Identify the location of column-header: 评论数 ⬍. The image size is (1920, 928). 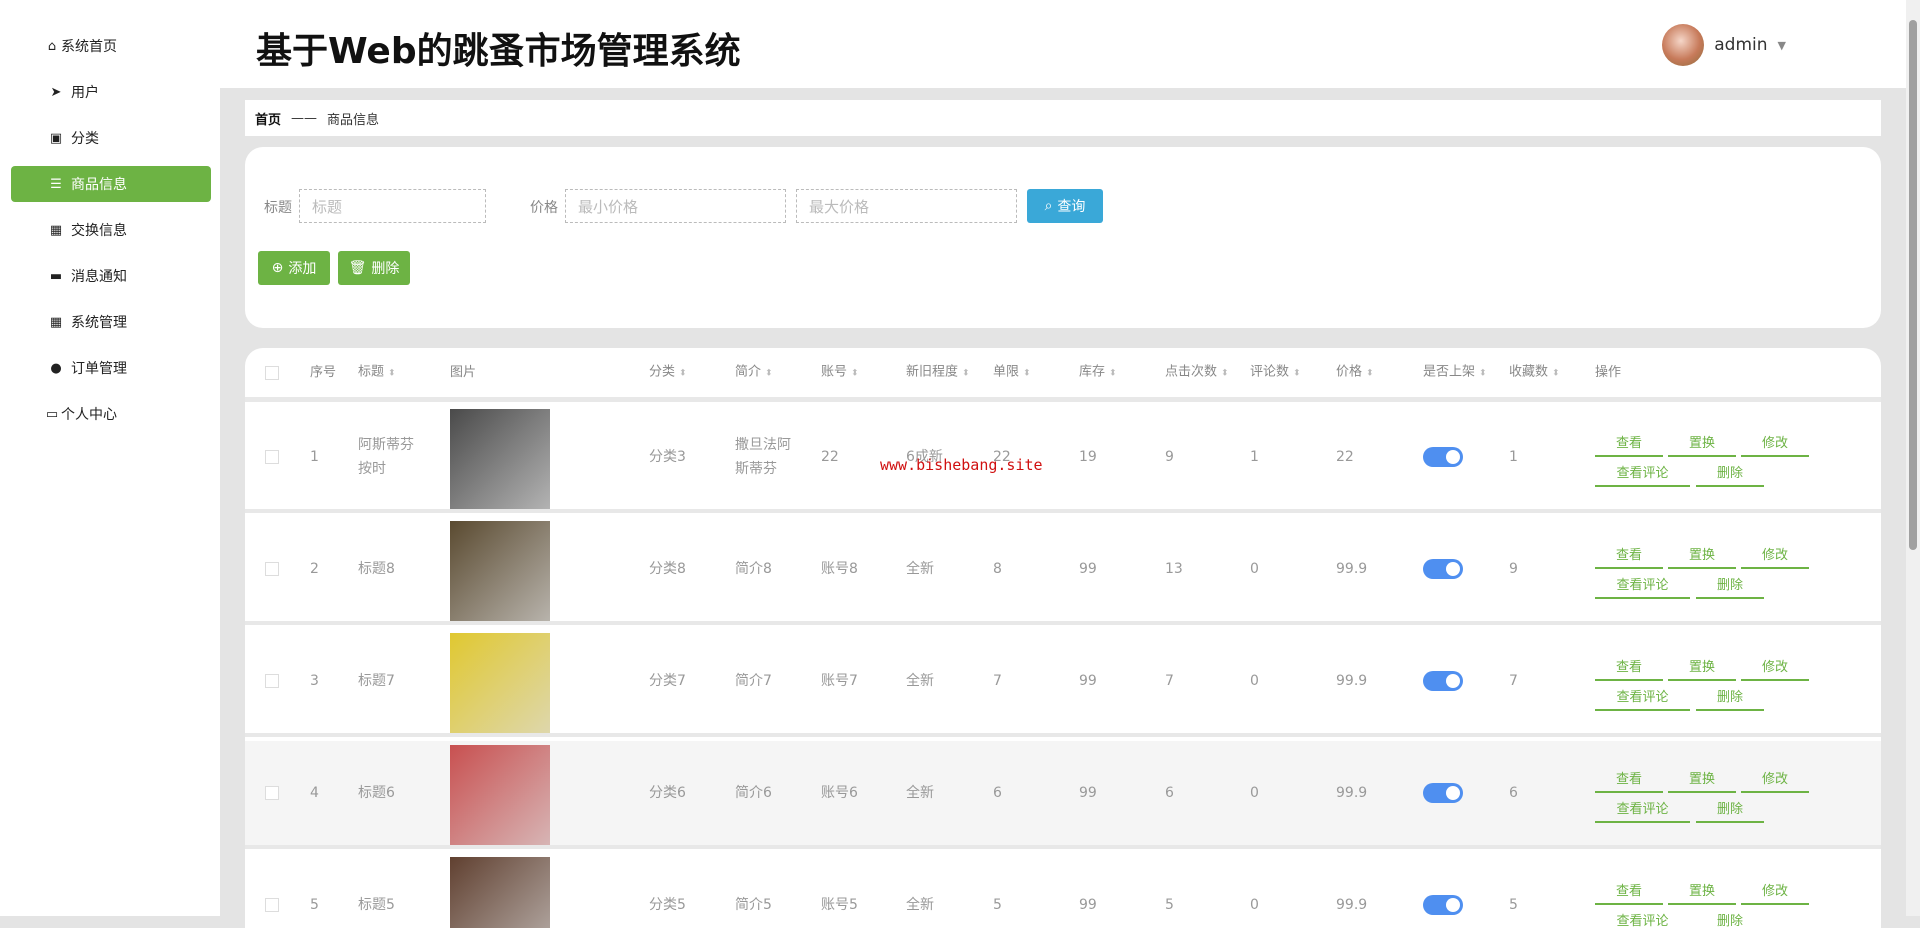
(1275, 372).